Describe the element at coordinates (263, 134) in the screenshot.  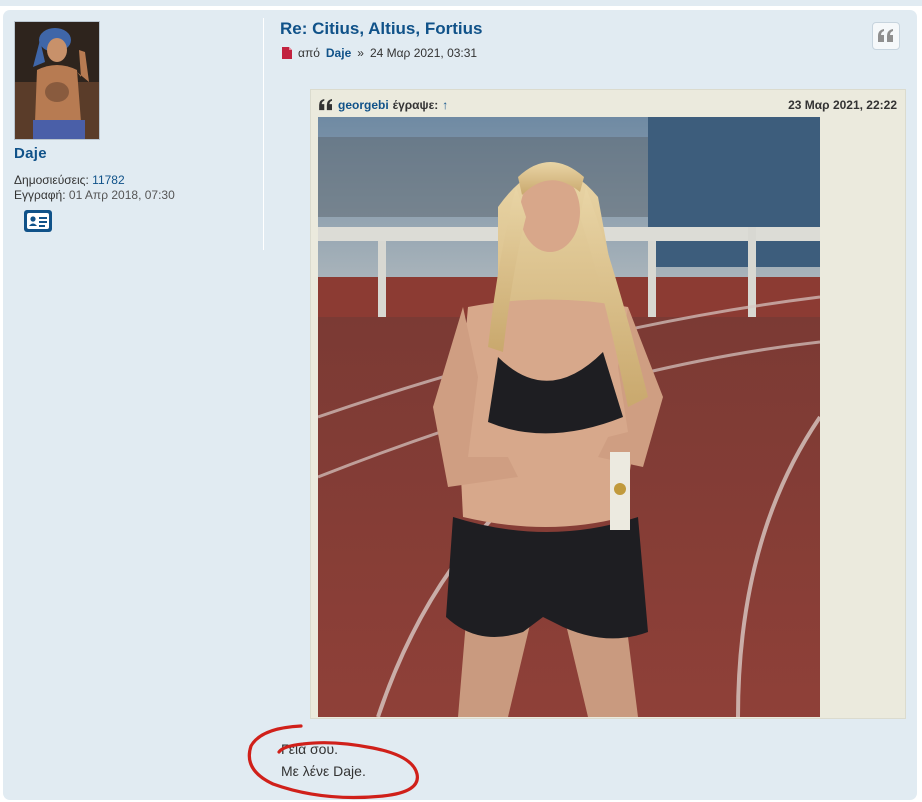
I see `column-divider` at that location.